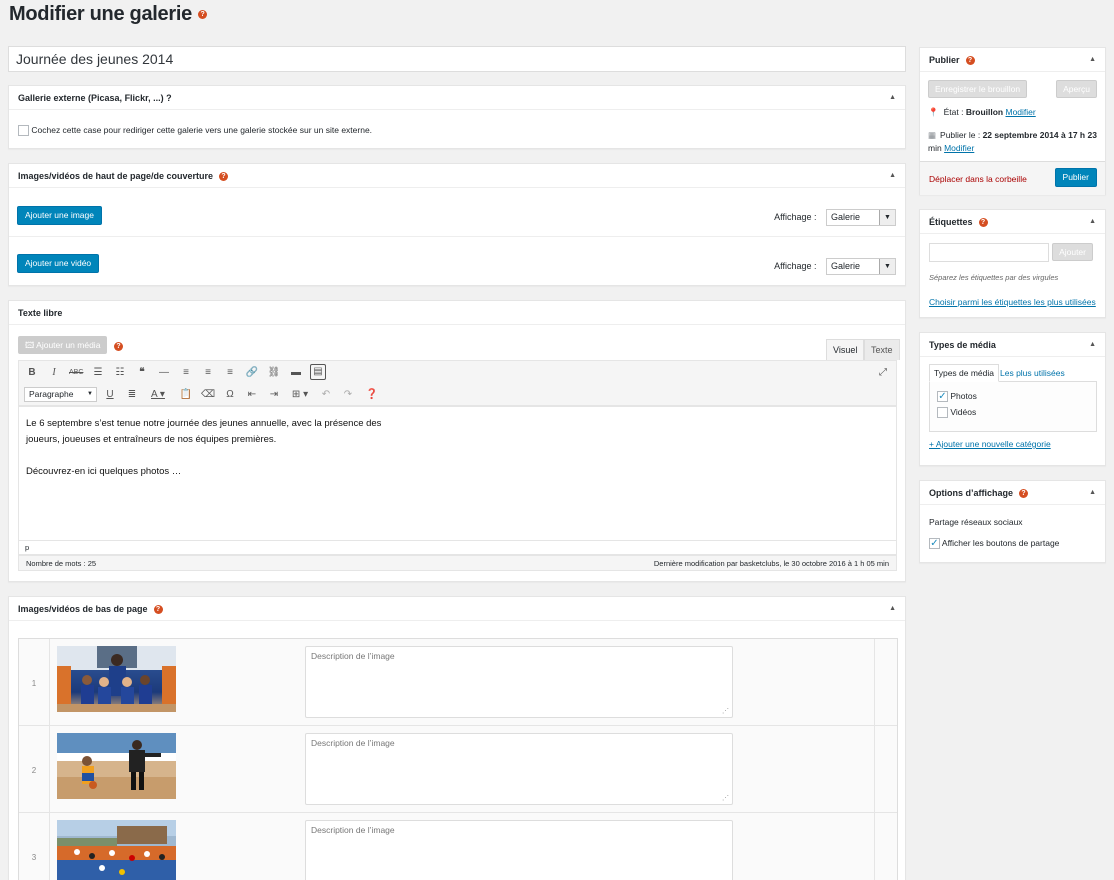 Image resolution: width=1114 pixels, height=880 pixels. Describe the element at coordinates (208, 395) in the screenshot. I see `clear-formatting-icon: ⌫` at that location.